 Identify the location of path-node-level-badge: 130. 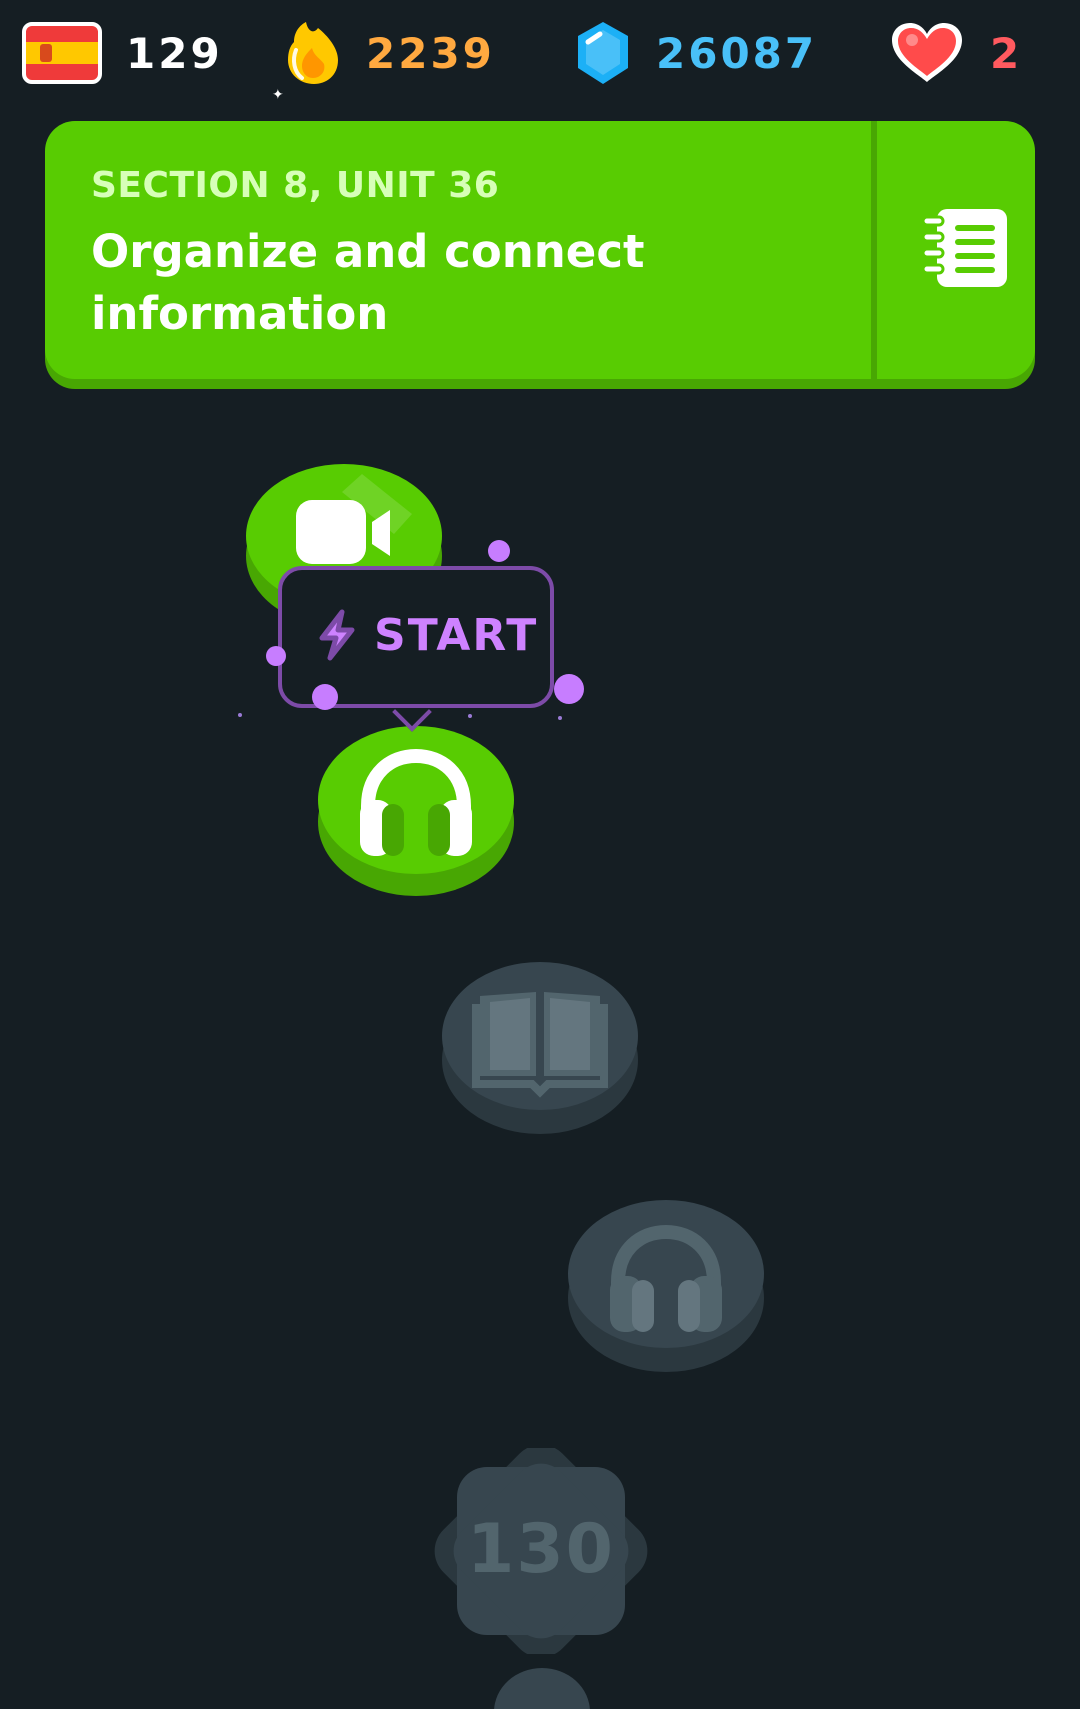
(541, 1551).